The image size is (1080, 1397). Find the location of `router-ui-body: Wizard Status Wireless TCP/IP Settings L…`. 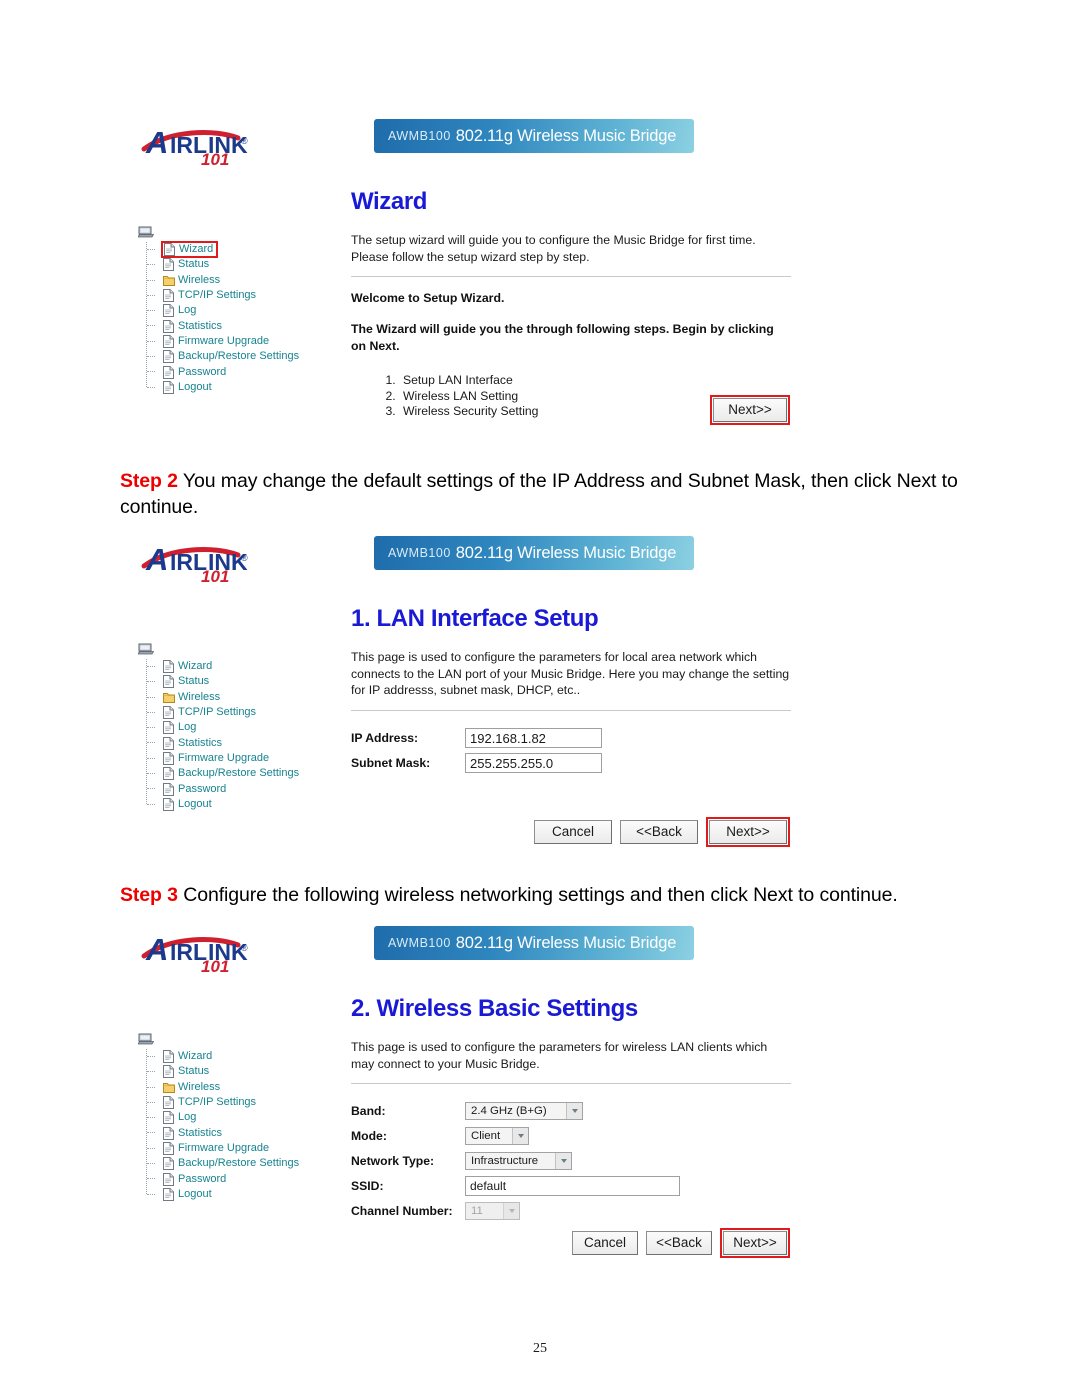

router-ui-body: Wizard Status Wireless TCP/IP Settings L… is located at coordinates (464, 1117).